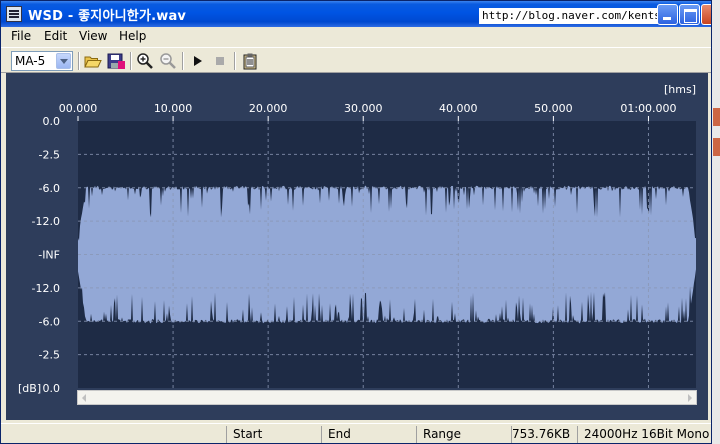  Describe the element at coordinates (78, 108) in the screenshot. I see `x-tick-label: 00.000` at that location.